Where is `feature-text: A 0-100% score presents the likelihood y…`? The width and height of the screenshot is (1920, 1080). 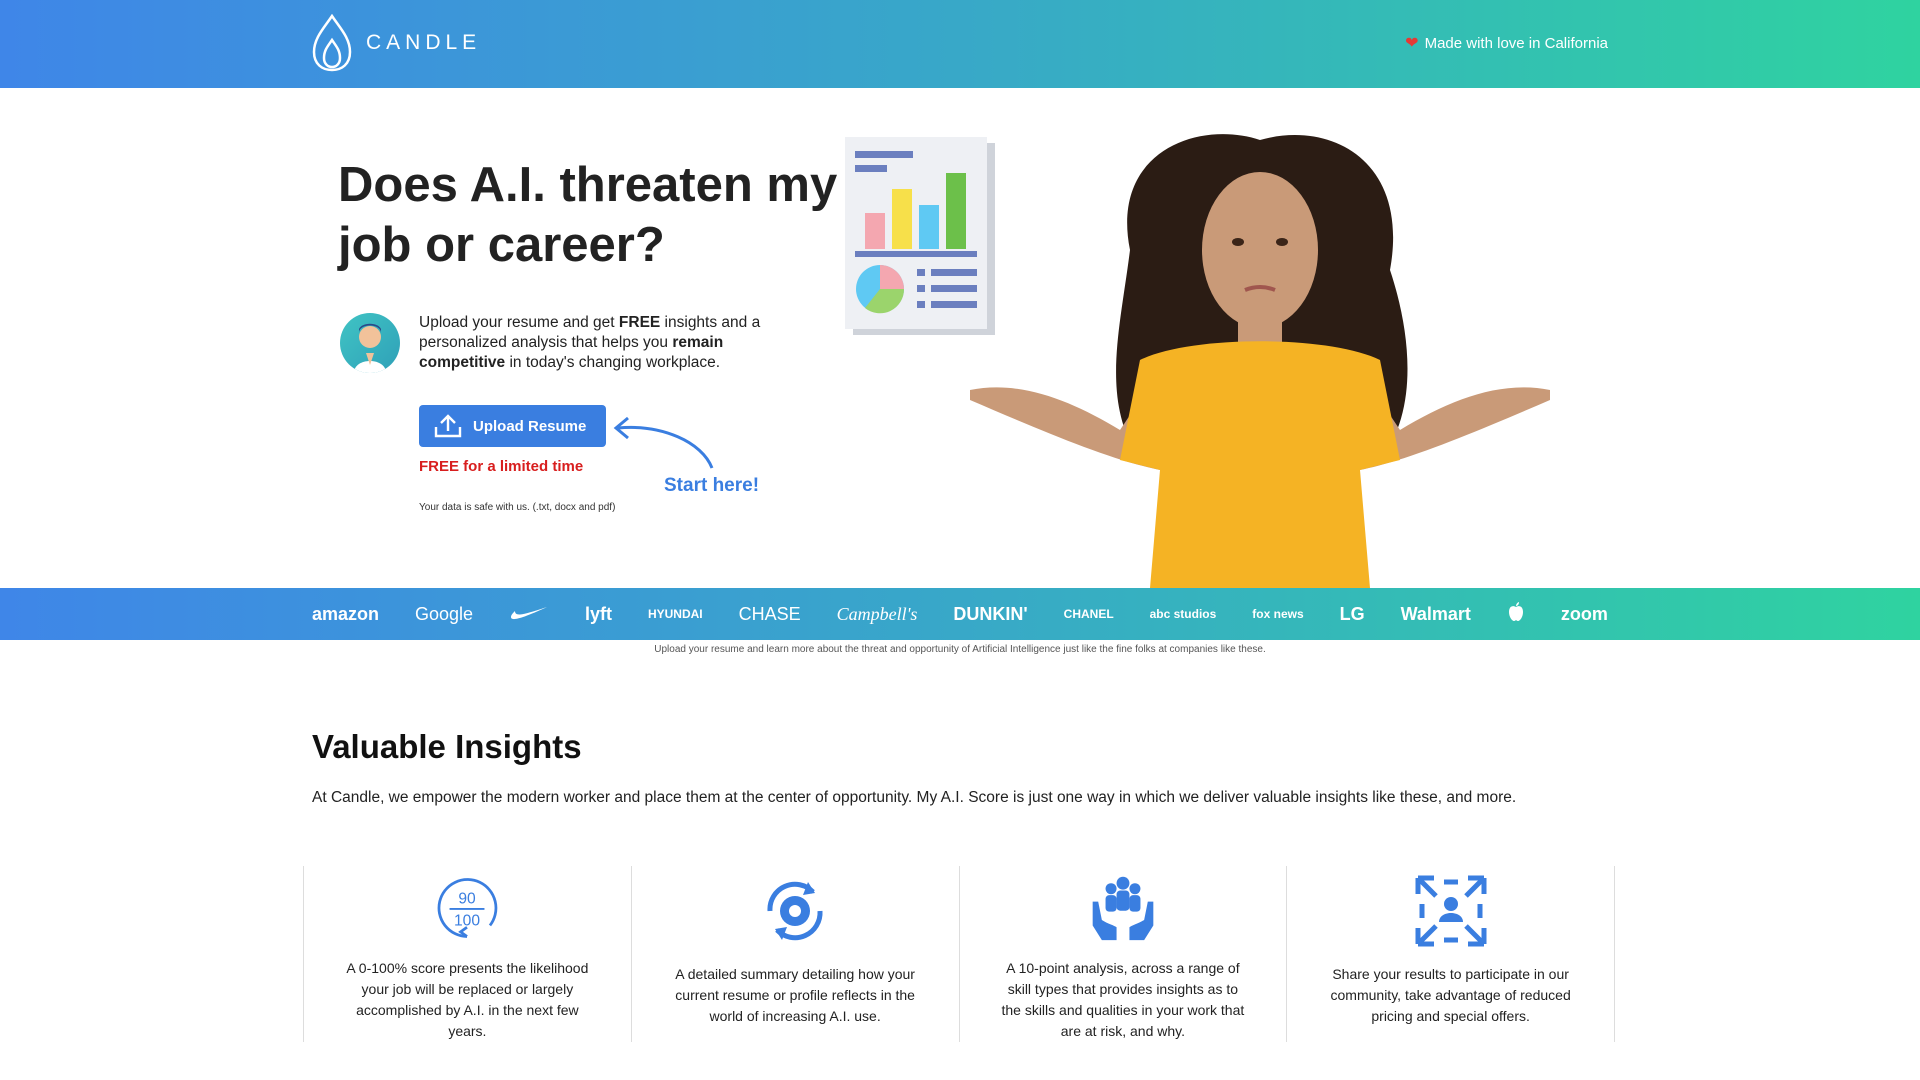 feature-text: A 0-100% score presents the likelihood y… is located at coordinates (467, 999).